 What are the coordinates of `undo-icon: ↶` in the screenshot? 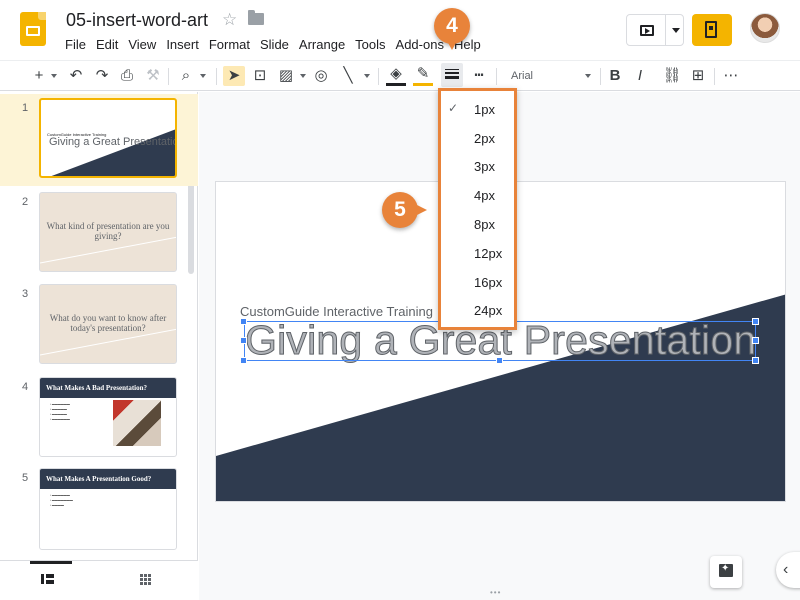 It's located at (76, 76).